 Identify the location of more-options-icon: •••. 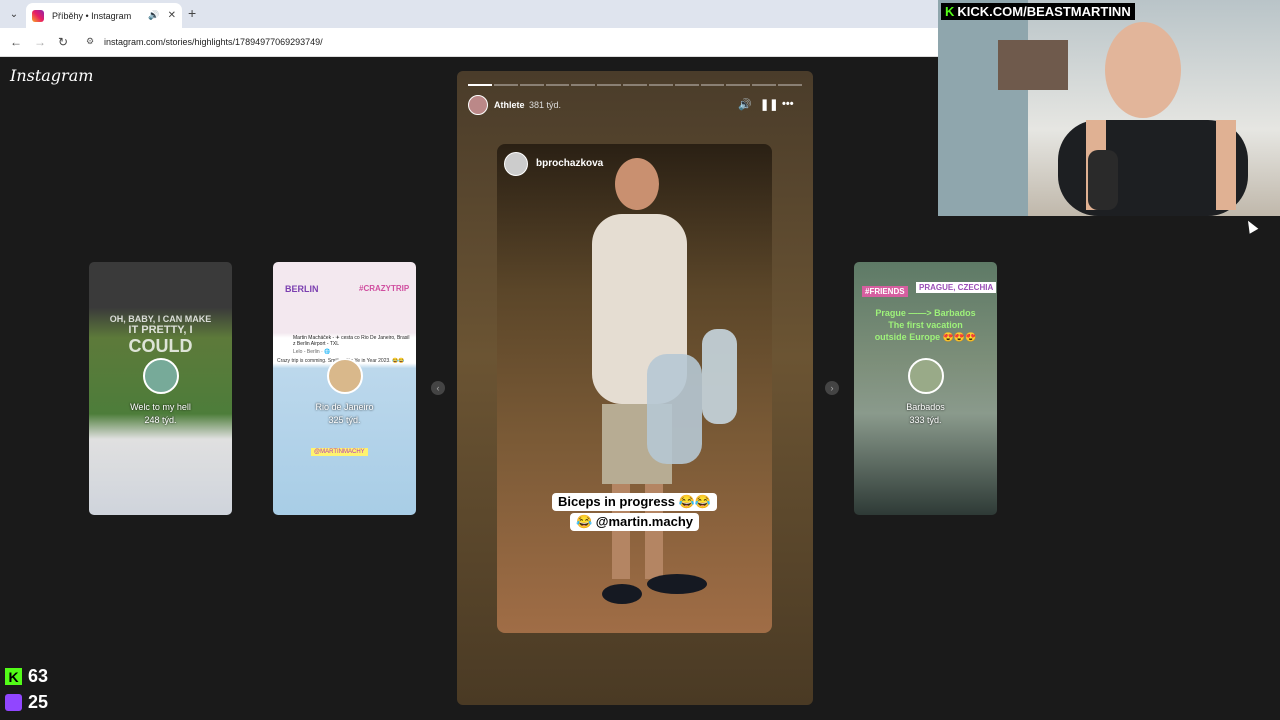
(788, 104).